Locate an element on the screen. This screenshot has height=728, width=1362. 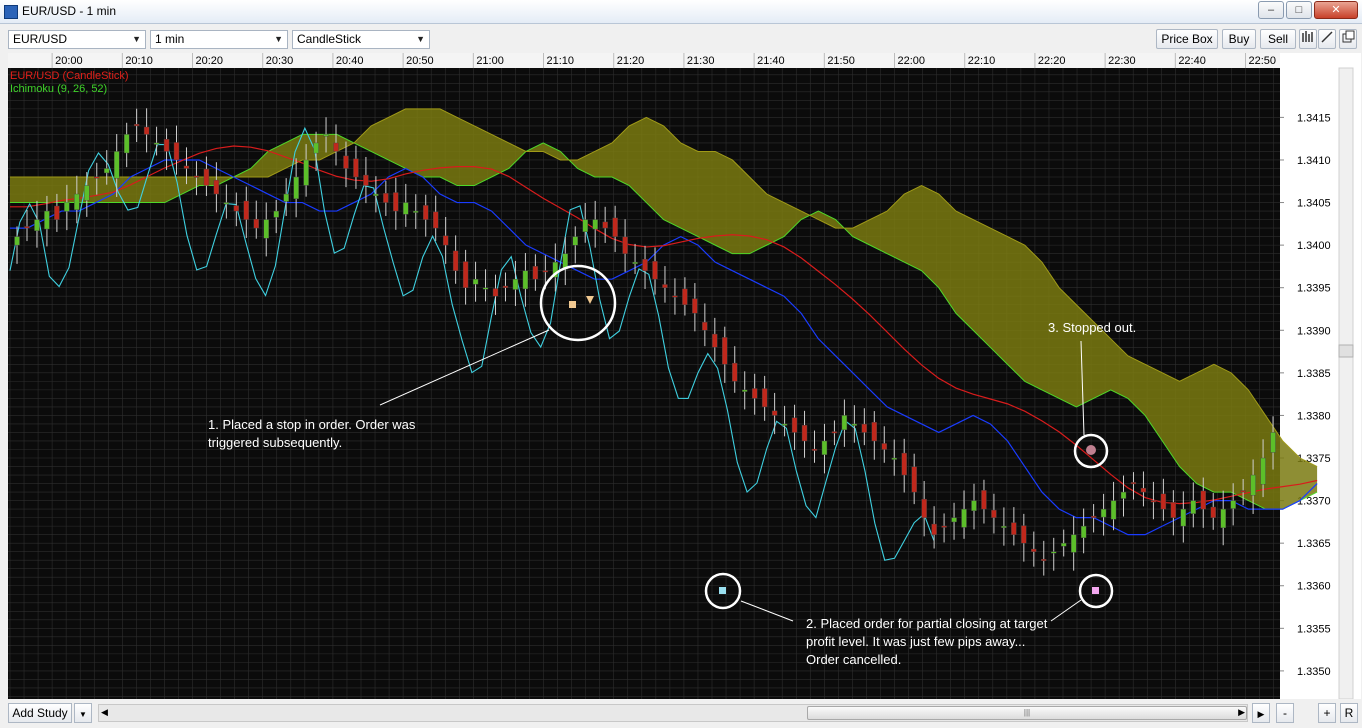
horizontal-scrollbar: ◀ ||| ▶ is located at coordinates (673, 713).